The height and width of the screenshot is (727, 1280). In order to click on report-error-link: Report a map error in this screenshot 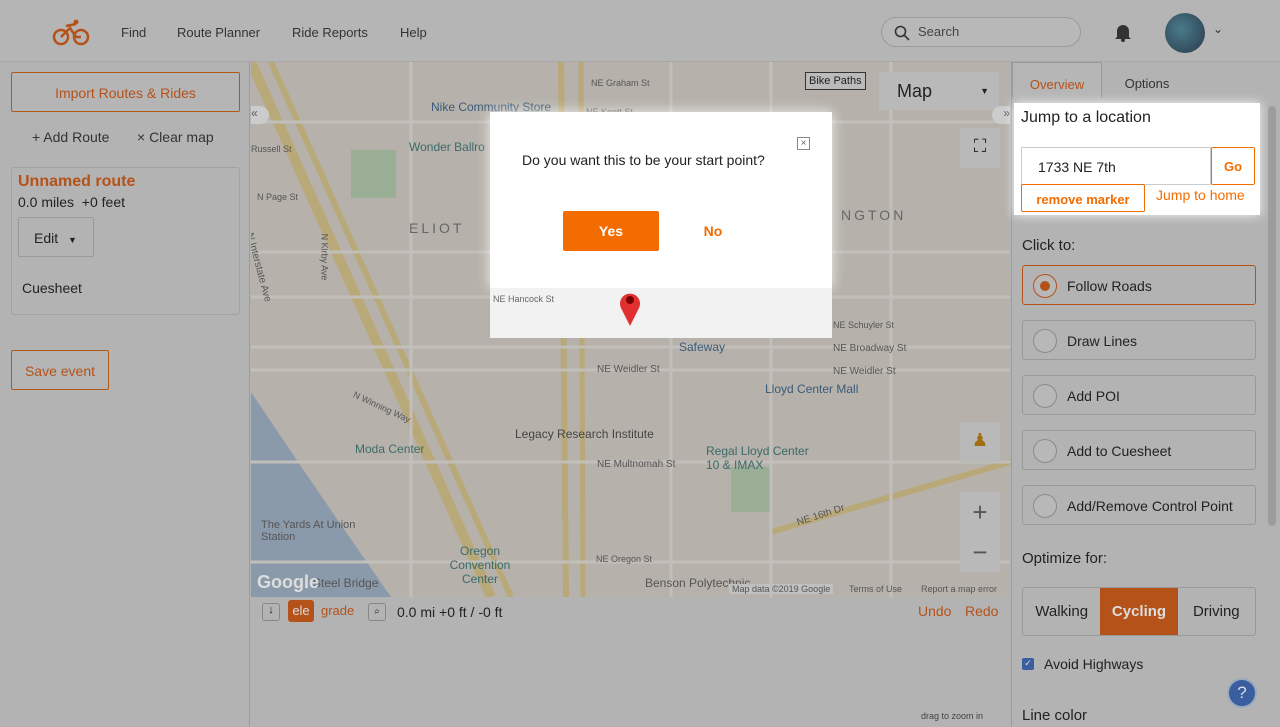, I will do `click(959, 589)`.